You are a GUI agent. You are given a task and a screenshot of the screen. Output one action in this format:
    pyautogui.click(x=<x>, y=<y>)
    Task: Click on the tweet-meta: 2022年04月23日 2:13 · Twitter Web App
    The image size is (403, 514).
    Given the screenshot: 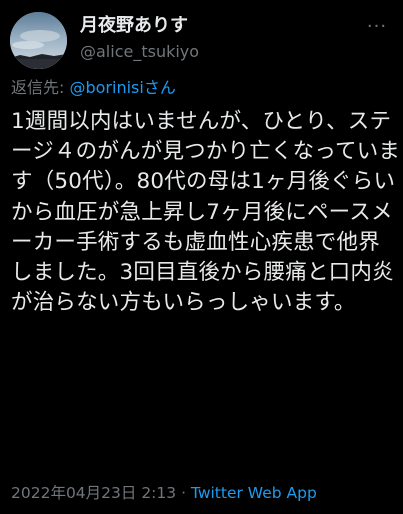 What is the action you would take?
    pyautogui.click(x=164, y=493)
    